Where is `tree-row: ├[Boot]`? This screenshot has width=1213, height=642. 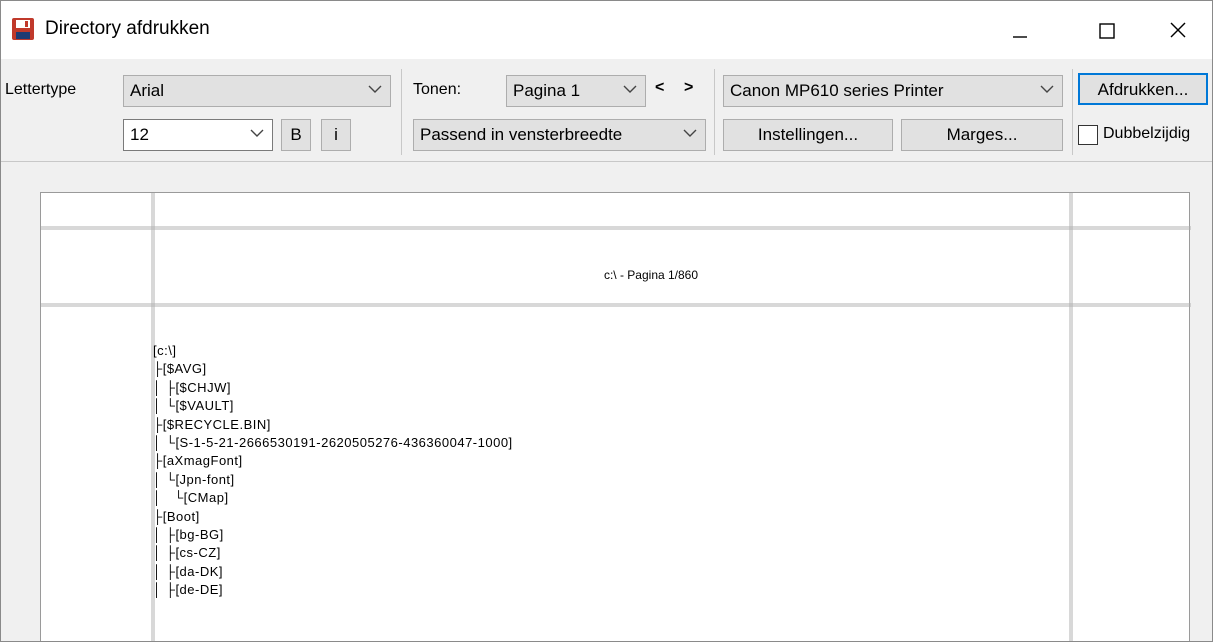 tree-row: ├[Boot] is located at coordinates (176, 516).